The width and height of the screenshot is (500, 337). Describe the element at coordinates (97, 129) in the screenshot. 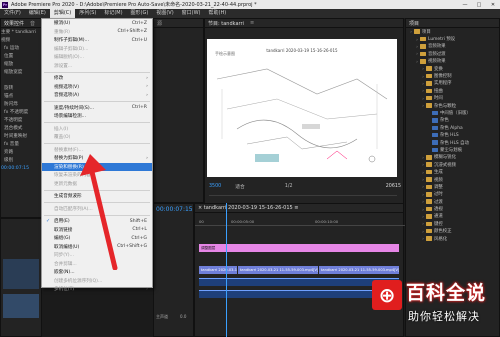

I see `menu-item: 插入(I)` at that location.